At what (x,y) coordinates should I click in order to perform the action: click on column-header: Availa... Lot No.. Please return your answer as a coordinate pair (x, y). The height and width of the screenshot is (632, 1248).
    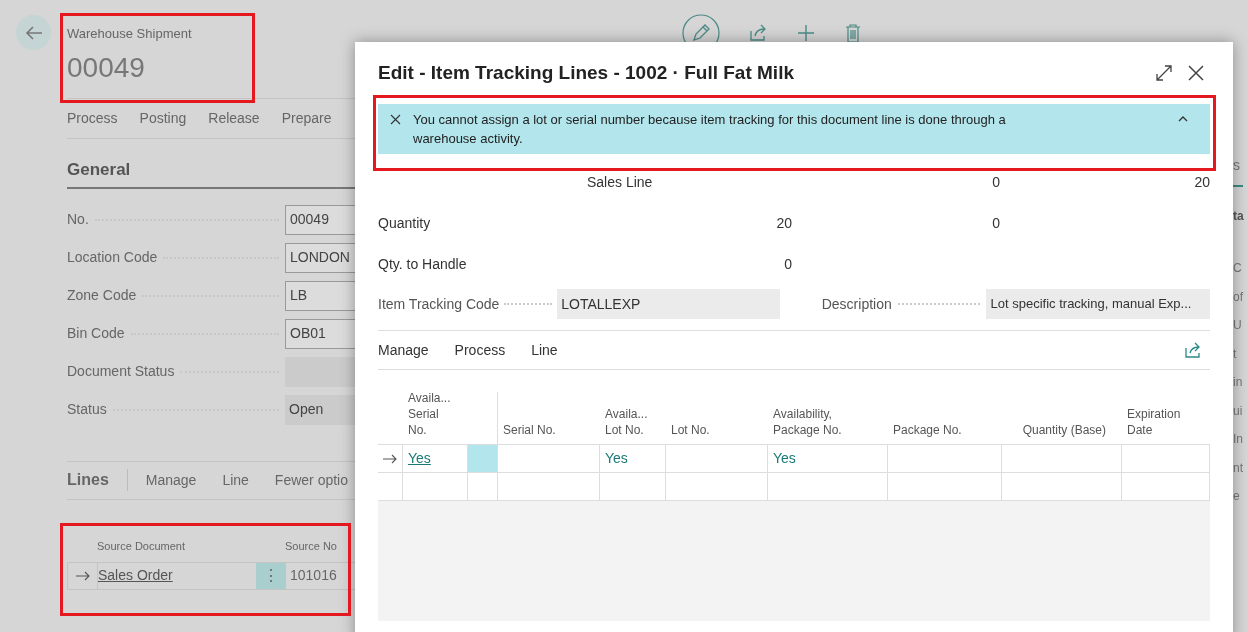
    Looking at the image, I should click on (626, 422).